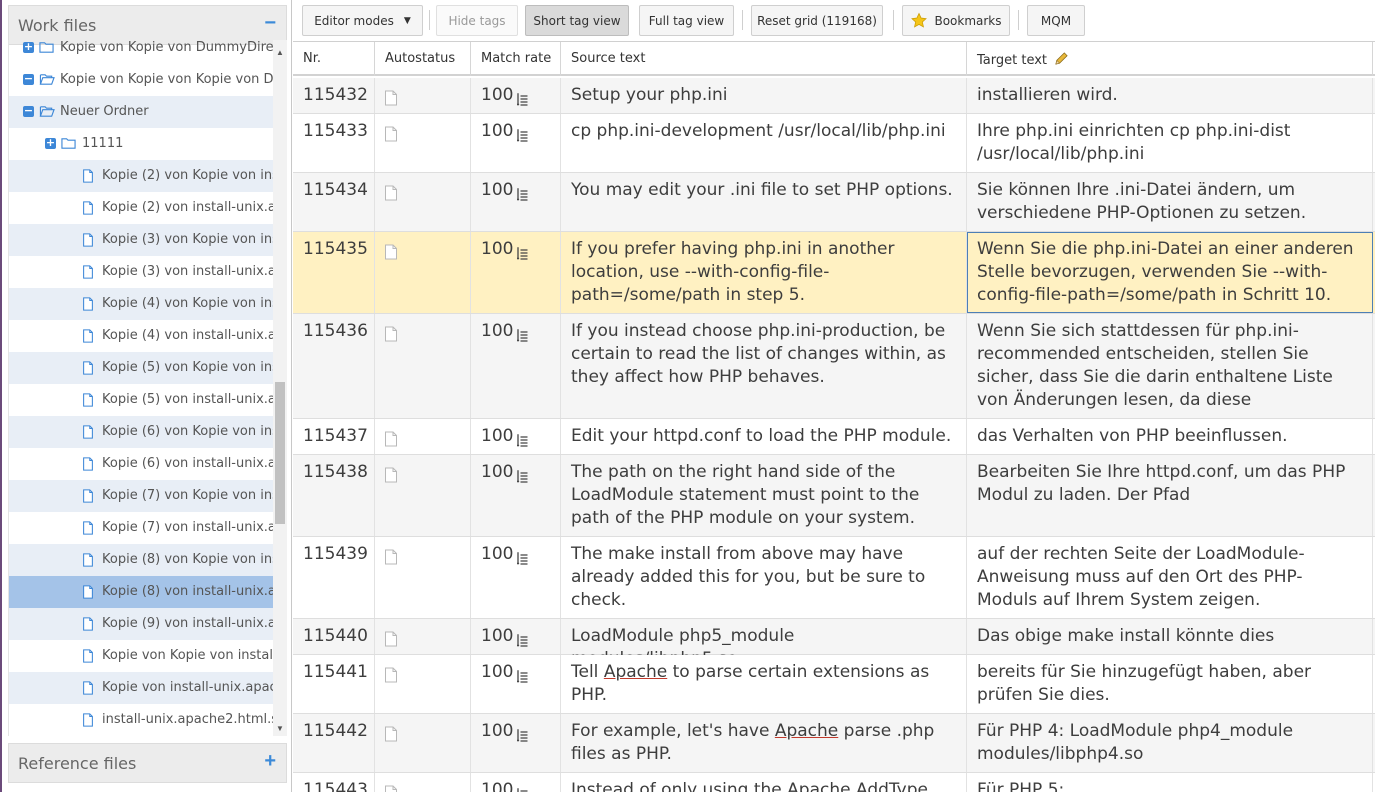  I want to click on add-icon: +, so click(270, 761).